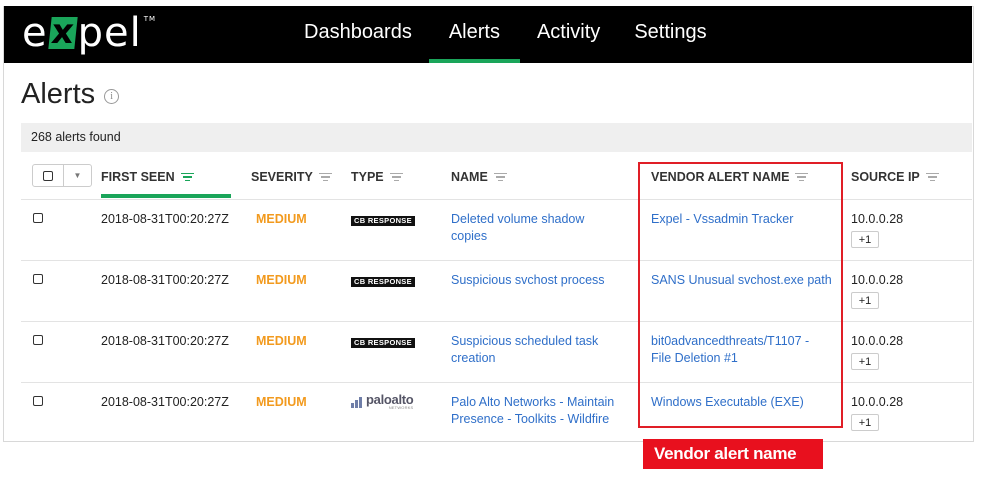 This screenshot has width=982, height=480. What do you see at coordinates (166, 196) in the screenshot?
I see `active-sort-underline` at bounding box center [166, 196].